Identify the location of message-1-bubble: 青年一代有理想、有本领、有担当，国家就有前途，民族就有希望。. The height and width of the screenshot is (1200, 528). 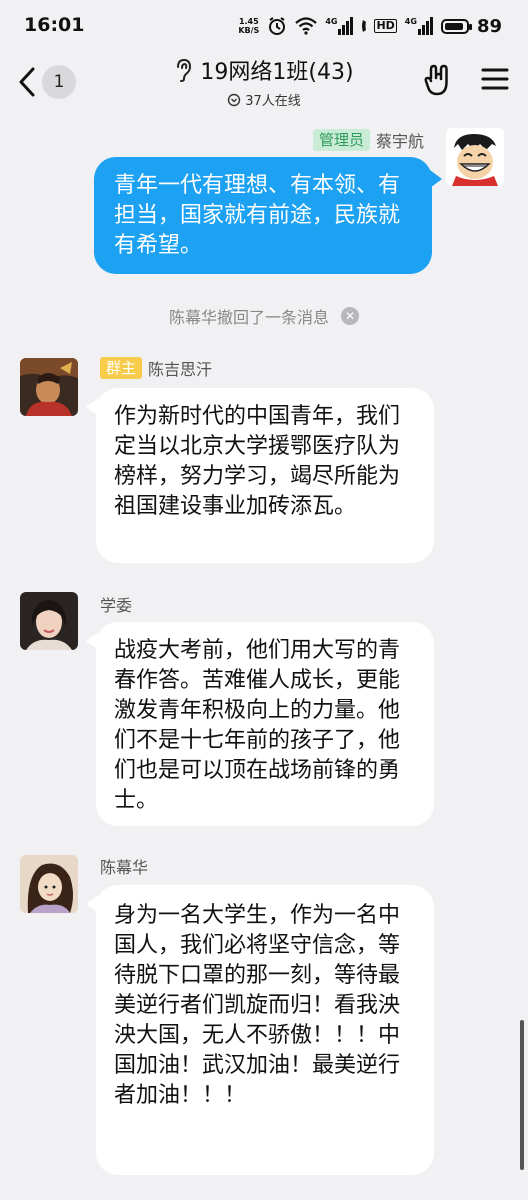
(263, 215).